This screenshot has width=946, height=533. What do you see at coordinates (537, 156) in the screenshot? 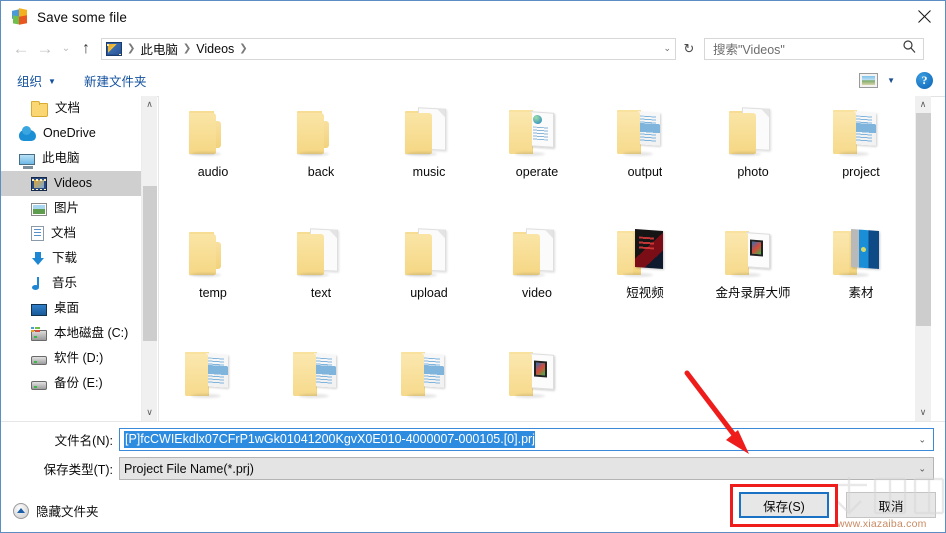
I see `folder-item: operate` at bounding box center [537, 156].